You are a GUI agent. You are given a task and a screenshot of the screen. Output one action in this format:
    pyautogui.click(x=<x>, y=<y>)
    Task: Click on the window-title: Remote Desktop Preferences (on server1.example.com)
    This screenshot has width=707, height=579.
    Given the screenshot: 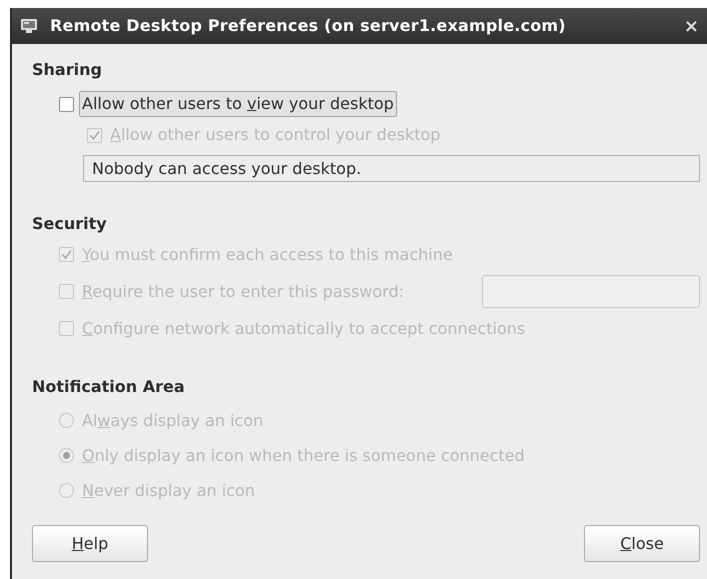 What is the action you would take?
    pyautogui.click(x=308, y=26)
    